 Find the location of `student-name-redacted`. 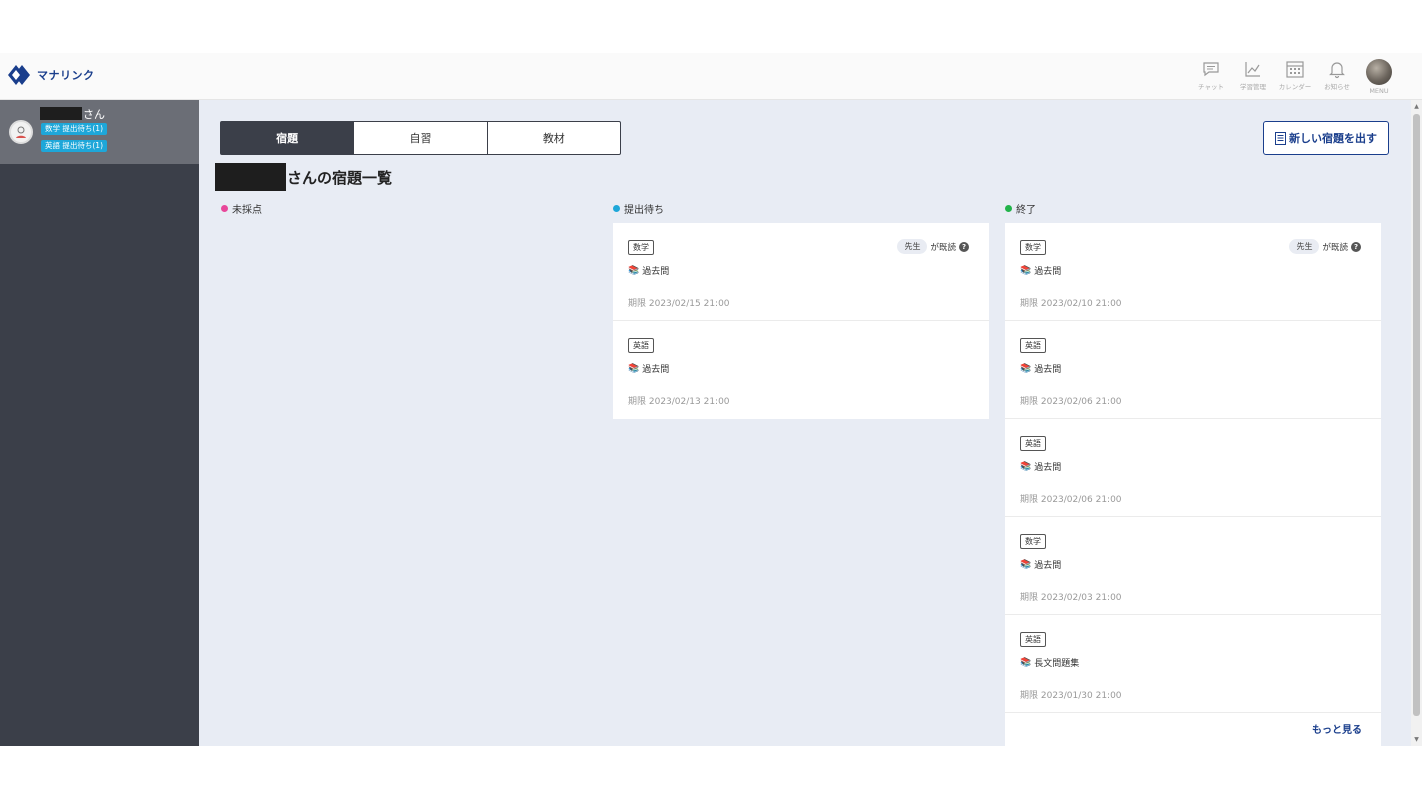

student-name-redacted is located at coordinates (61, 113).